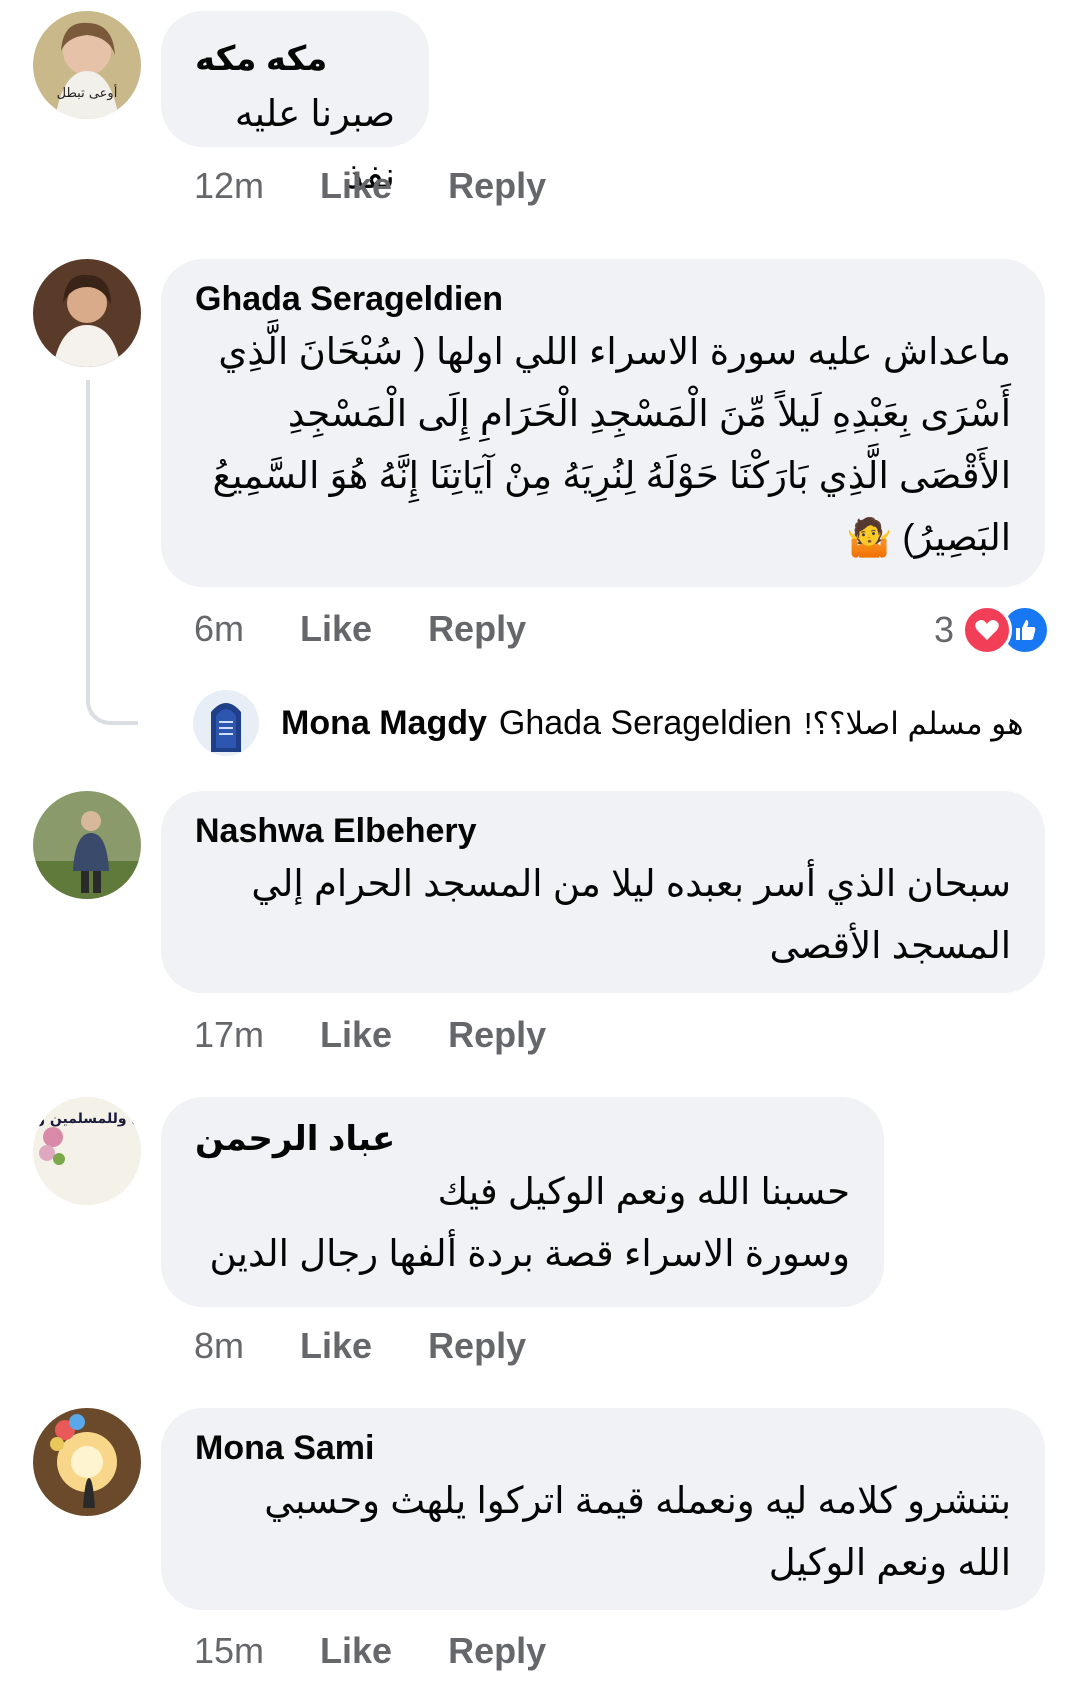 Image resolution: width=1080 pixels, height=1698 pixels. What do you see at coordinates (295, 103) in the screenshot?
I see `comment-bubble: مكه مكه صبرنا عليه نفذ` at bounding box center [295, 103].